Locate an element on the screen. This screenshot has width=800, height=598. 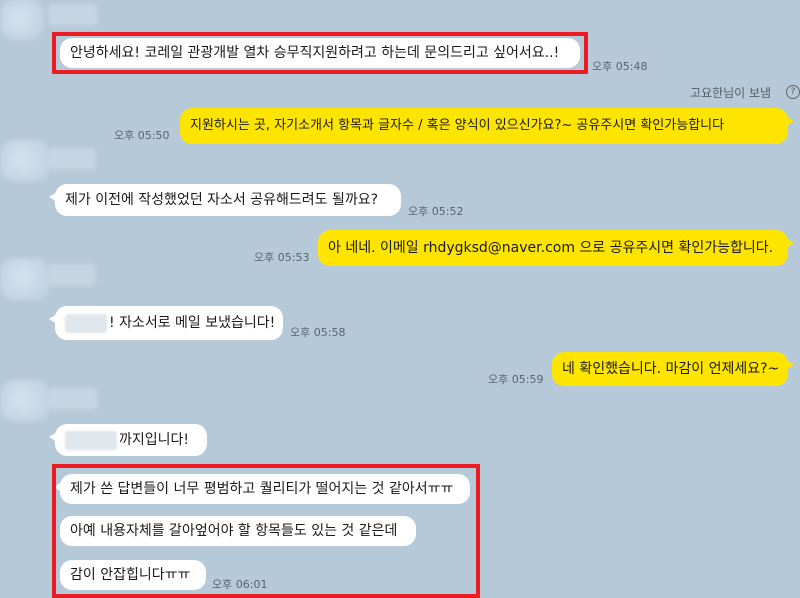
message-bubble: 까지입니다! is located at coordinates (128, 440).